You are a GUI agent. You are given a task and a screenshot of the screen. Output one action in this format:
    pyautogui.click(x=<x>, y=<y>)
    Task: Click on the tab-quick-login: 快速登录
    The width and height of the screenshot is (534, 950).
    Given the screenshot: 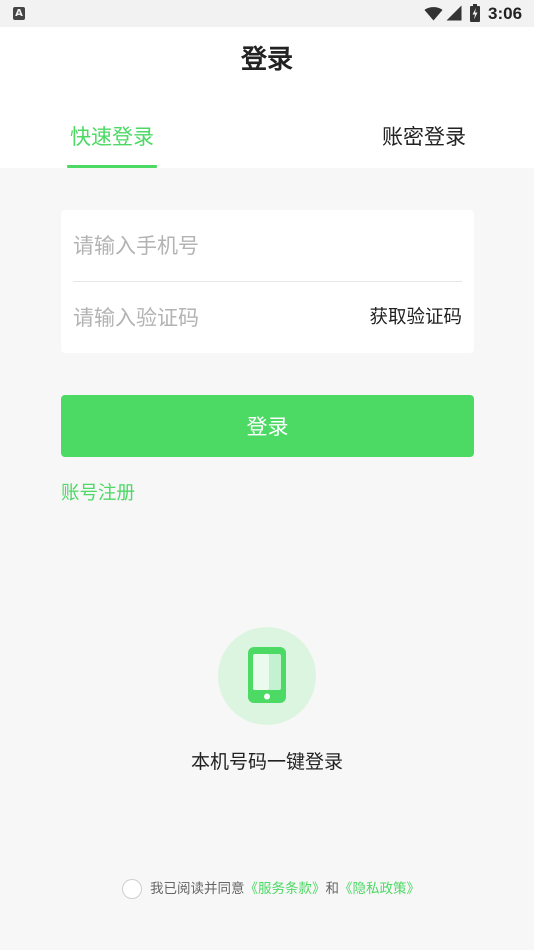 What is the action you would take?
    pyautogui.click(x=112, y=143)
    